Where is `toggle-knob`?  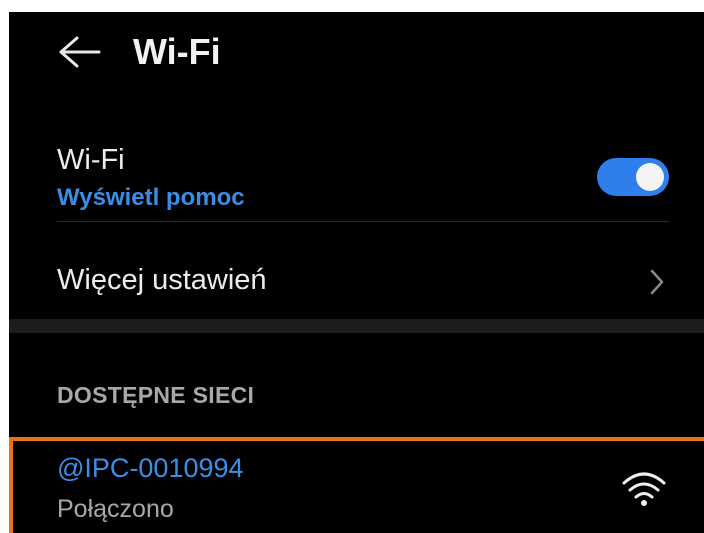
toggle-knob is located at coordinates (650, 177).